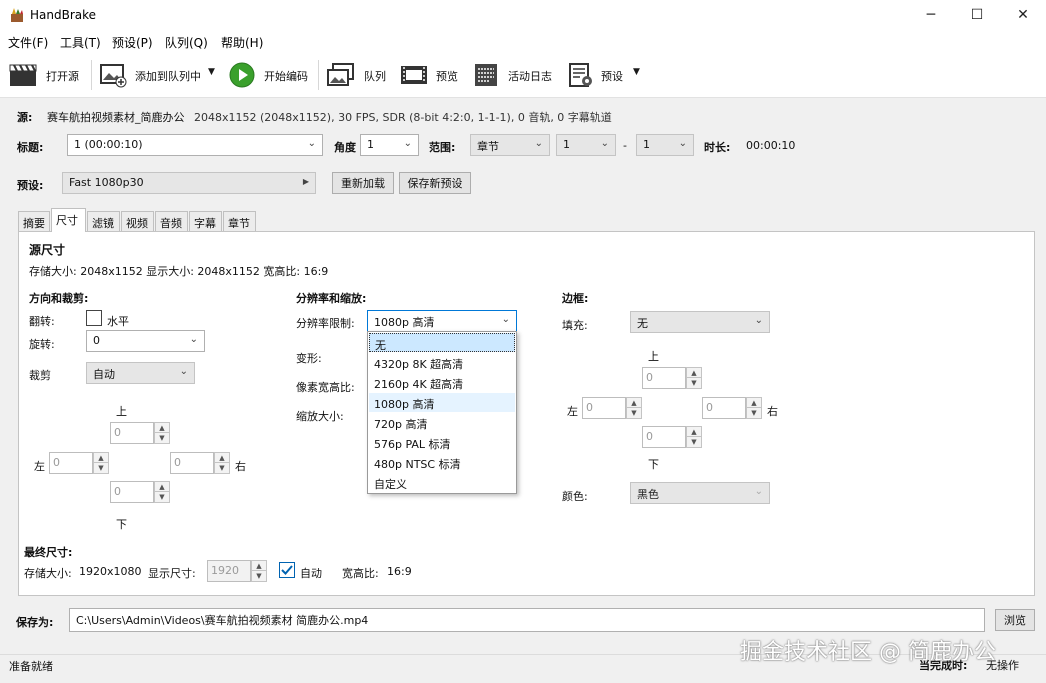 This screenshot has width=1046, height=683. What do you see at coordinates (700, 493) in the screenshot?
I see `color-select: 黑色 ⌄` at bounding box center [700, 493].